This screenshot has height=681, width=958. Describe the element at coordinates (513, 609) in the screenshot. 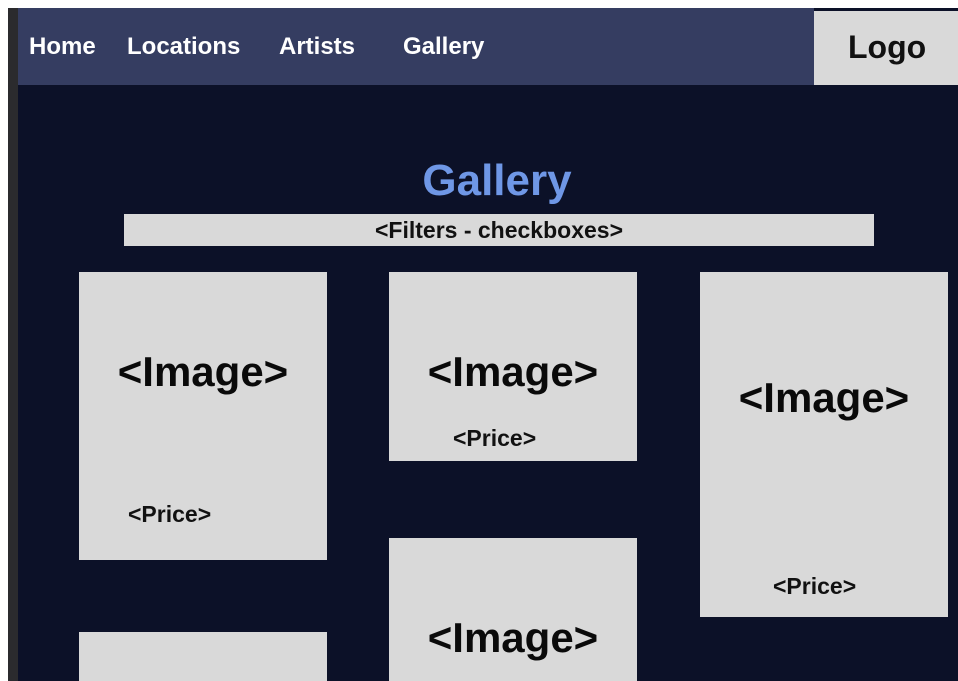

I see `gallery-card-4: <Image>` at that location.